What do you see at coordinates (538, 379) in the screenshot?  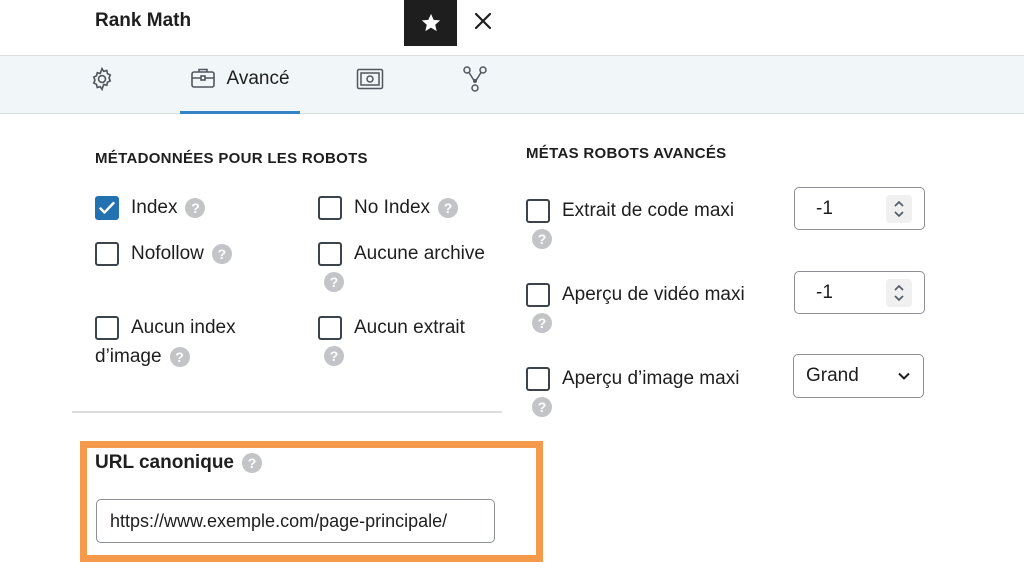 I see `max-image-preview-checkbox` at bounding box center [538, 379].